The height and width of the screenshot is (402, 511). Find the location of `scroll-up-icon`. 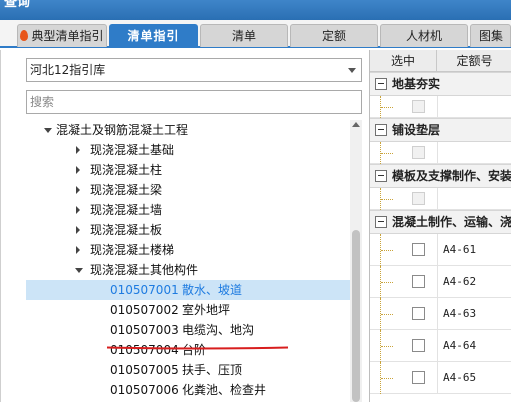

scroll-up-icon is located at coordinates (356, 124).